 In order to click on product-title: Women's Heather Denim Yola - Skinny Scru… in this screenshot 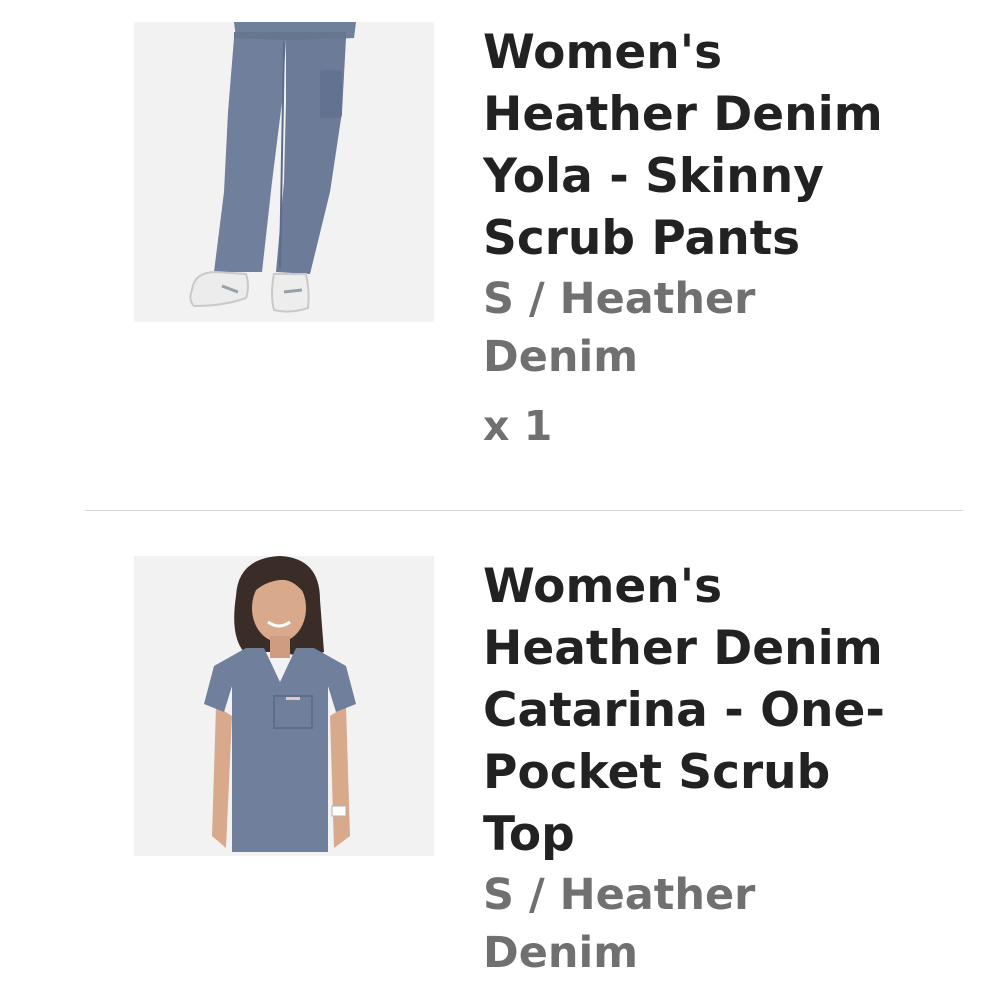, I will do `click(688, 146)`.